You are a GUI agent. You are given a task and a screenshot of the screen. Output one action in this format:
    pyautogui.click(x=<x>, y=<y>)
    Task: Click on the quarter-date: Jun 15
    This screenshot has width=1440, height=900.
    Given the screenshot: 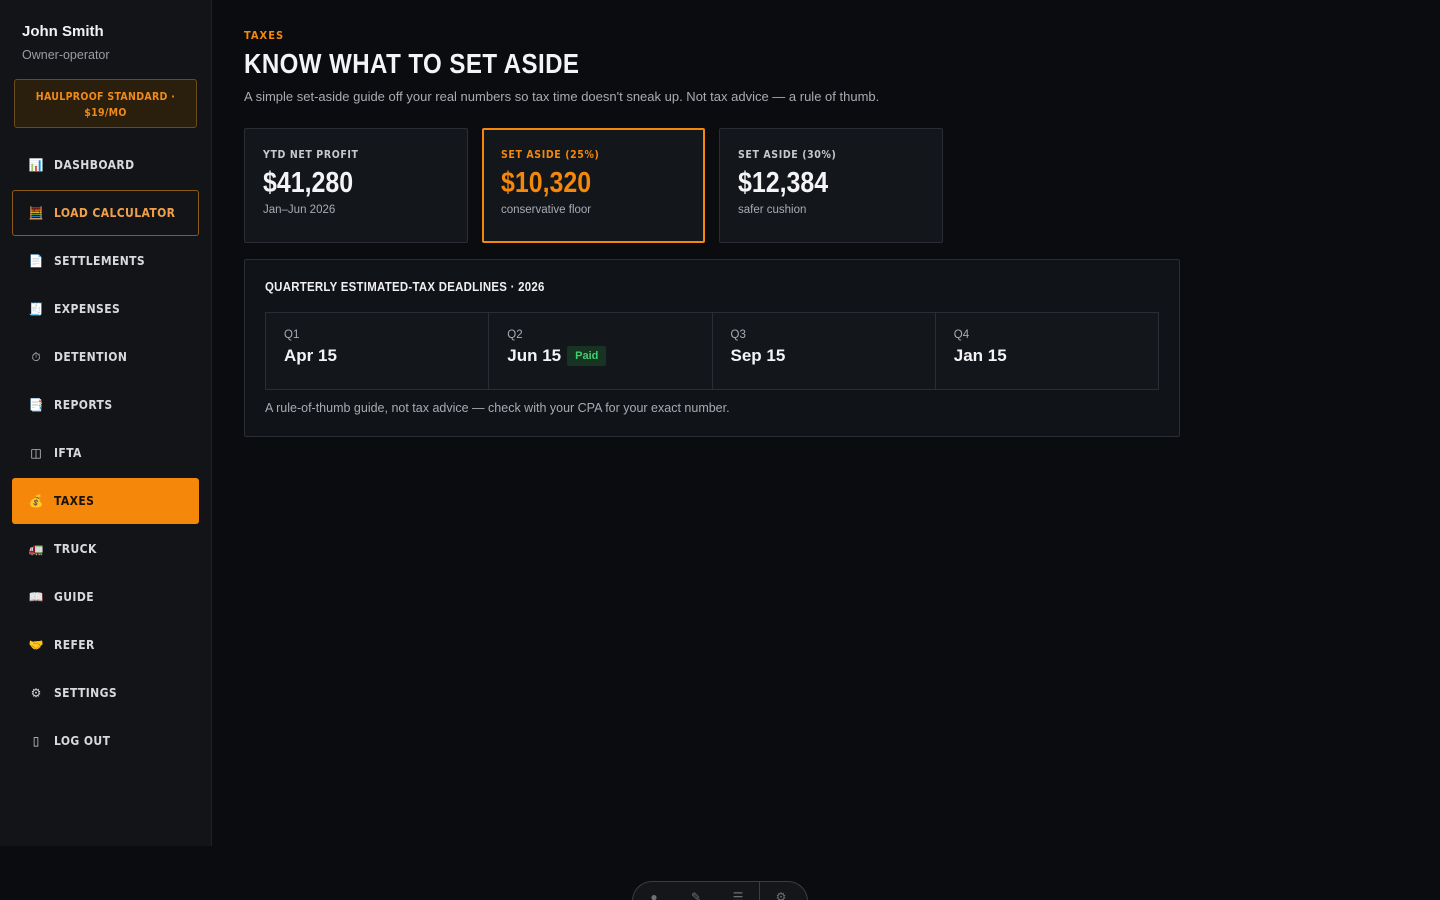 What is the action you would take?
    pyautogui.click(x=534, y=355)
    